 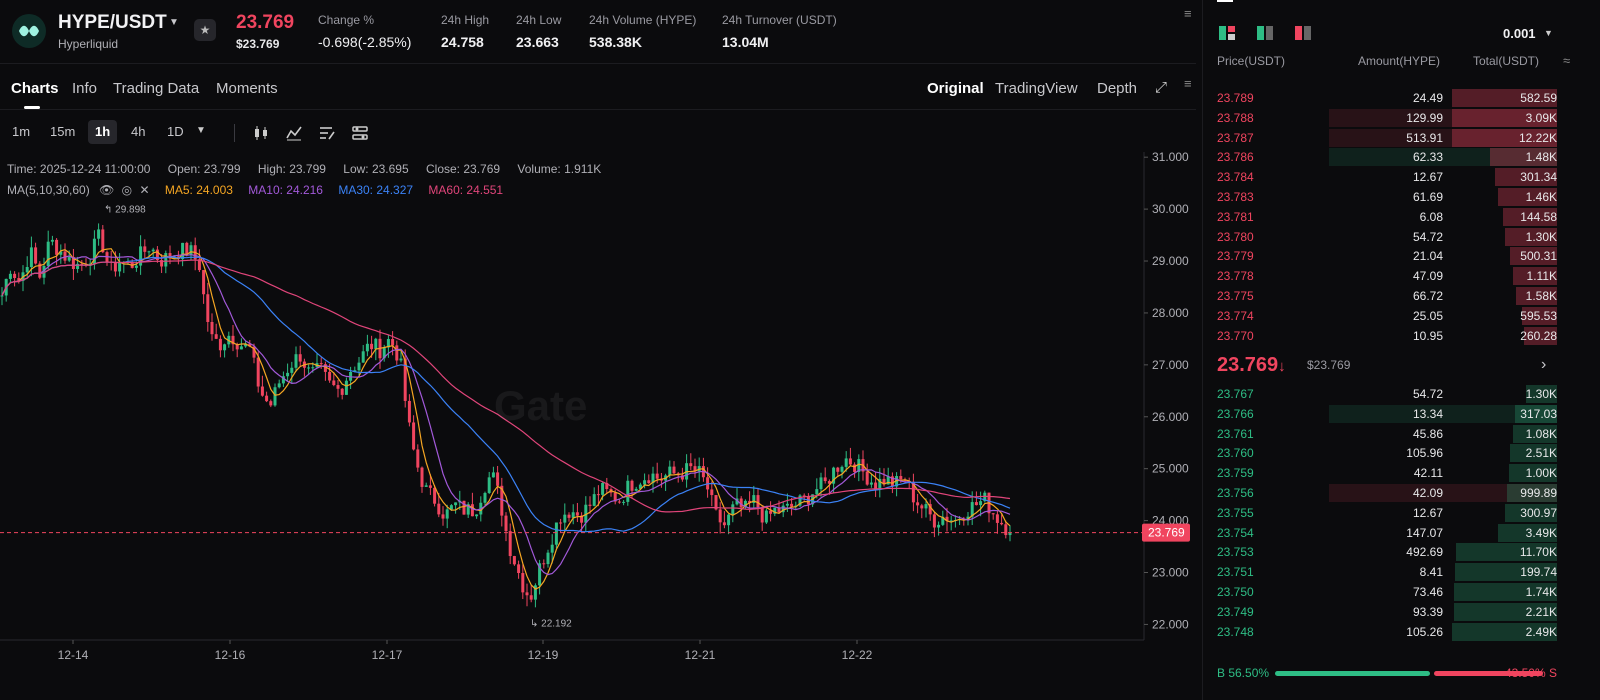 What do you see at coordinates (294, 133) in the screenshot?
I see `indicators-icon` at bounding box center [294, 133].